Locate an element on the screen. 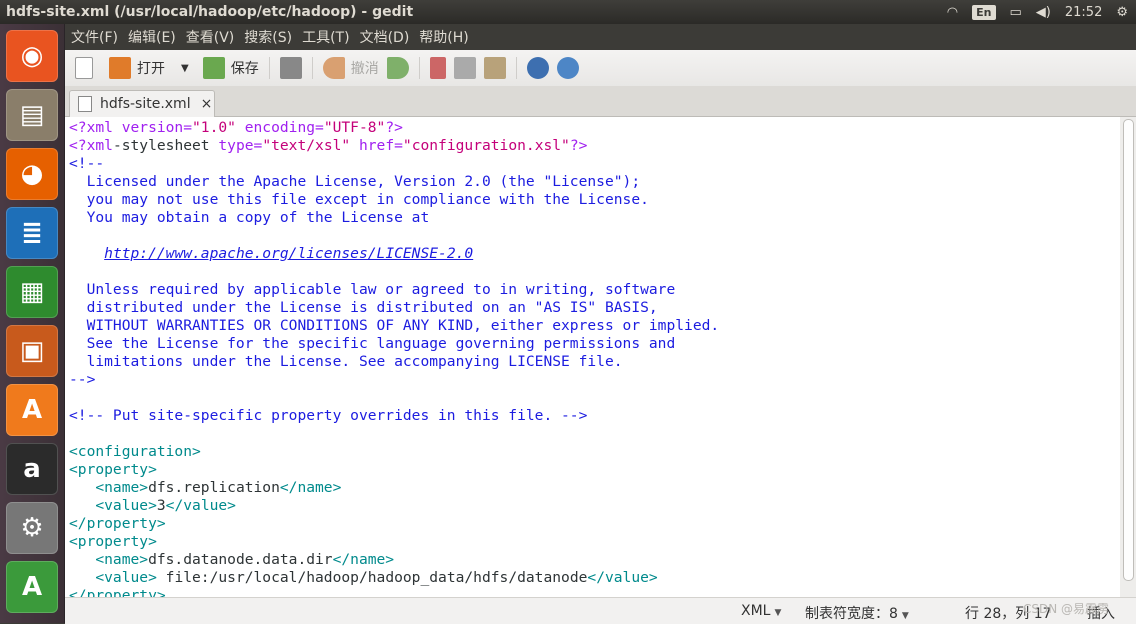 The image size is (1136, 624). launcher-glyph: ◉ is located at coordinates (32, 56).